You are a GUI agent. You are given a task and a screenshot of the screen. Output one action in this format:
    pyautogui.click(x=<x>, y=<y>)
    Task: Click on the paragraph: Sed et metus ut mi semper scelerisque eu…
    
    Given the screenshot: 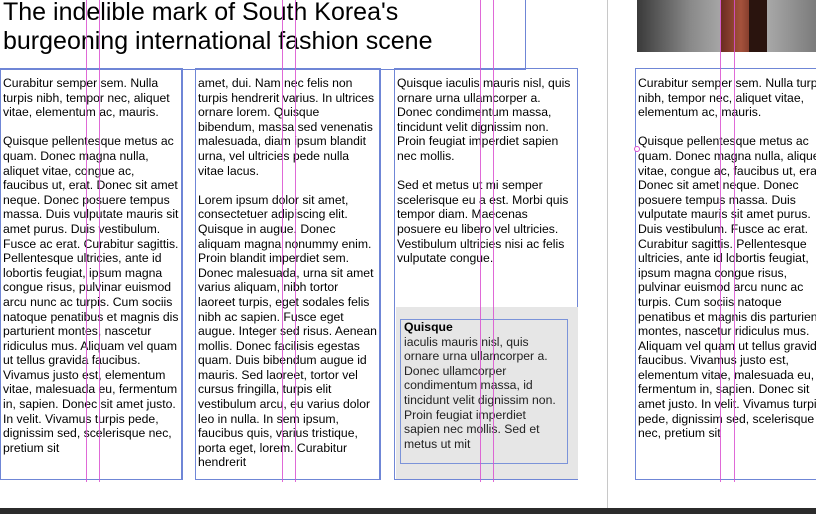 What is the action you would take?
    pyautogui.click(x=483, y=222)
    